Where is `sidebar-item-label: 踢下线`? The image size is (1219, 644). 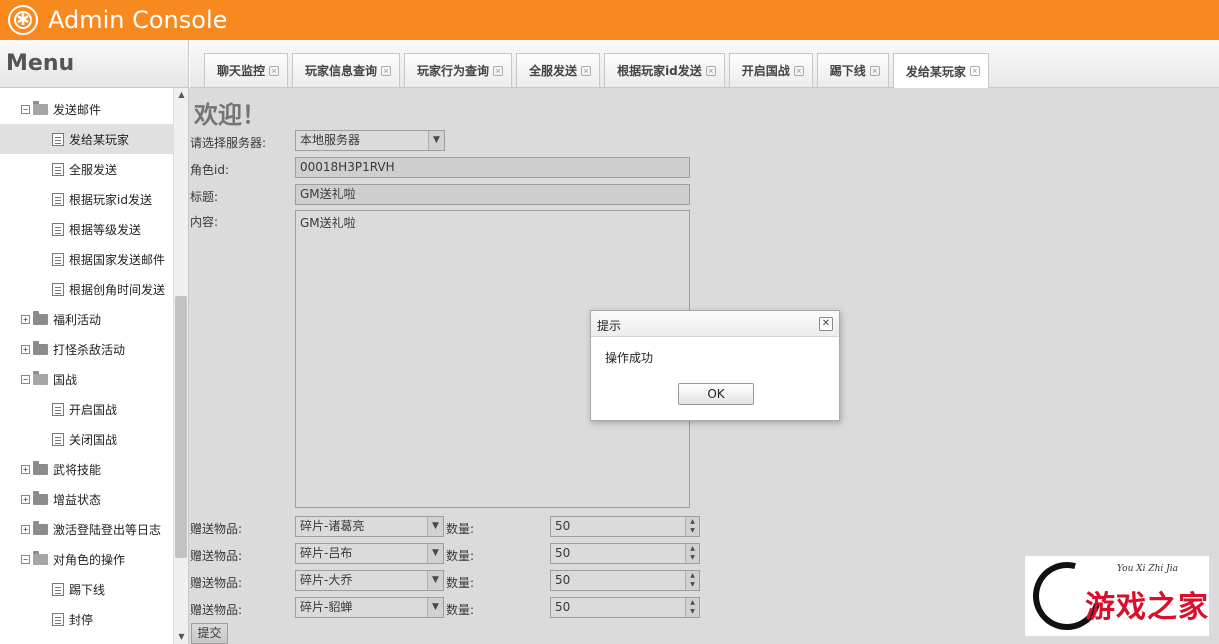
sidebar-item-label: 踢下线 is located at coordinates (87, 589).